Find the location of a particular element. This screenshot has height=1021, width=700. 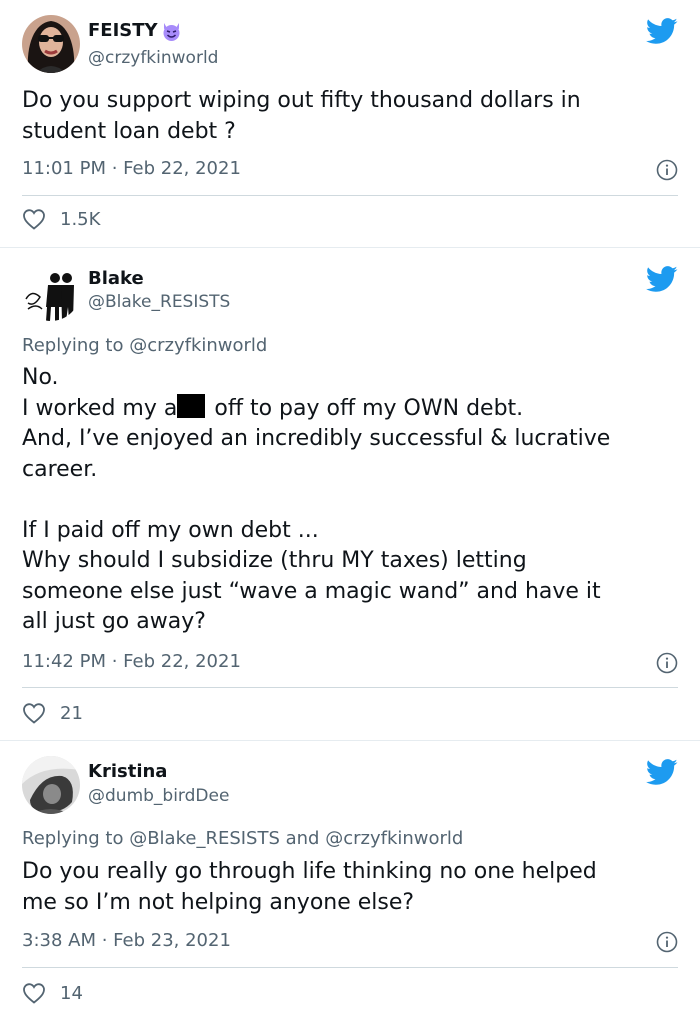

timestamp: 11:01 PM · Feb 22, 2021 is located at coordinates (131, 169).